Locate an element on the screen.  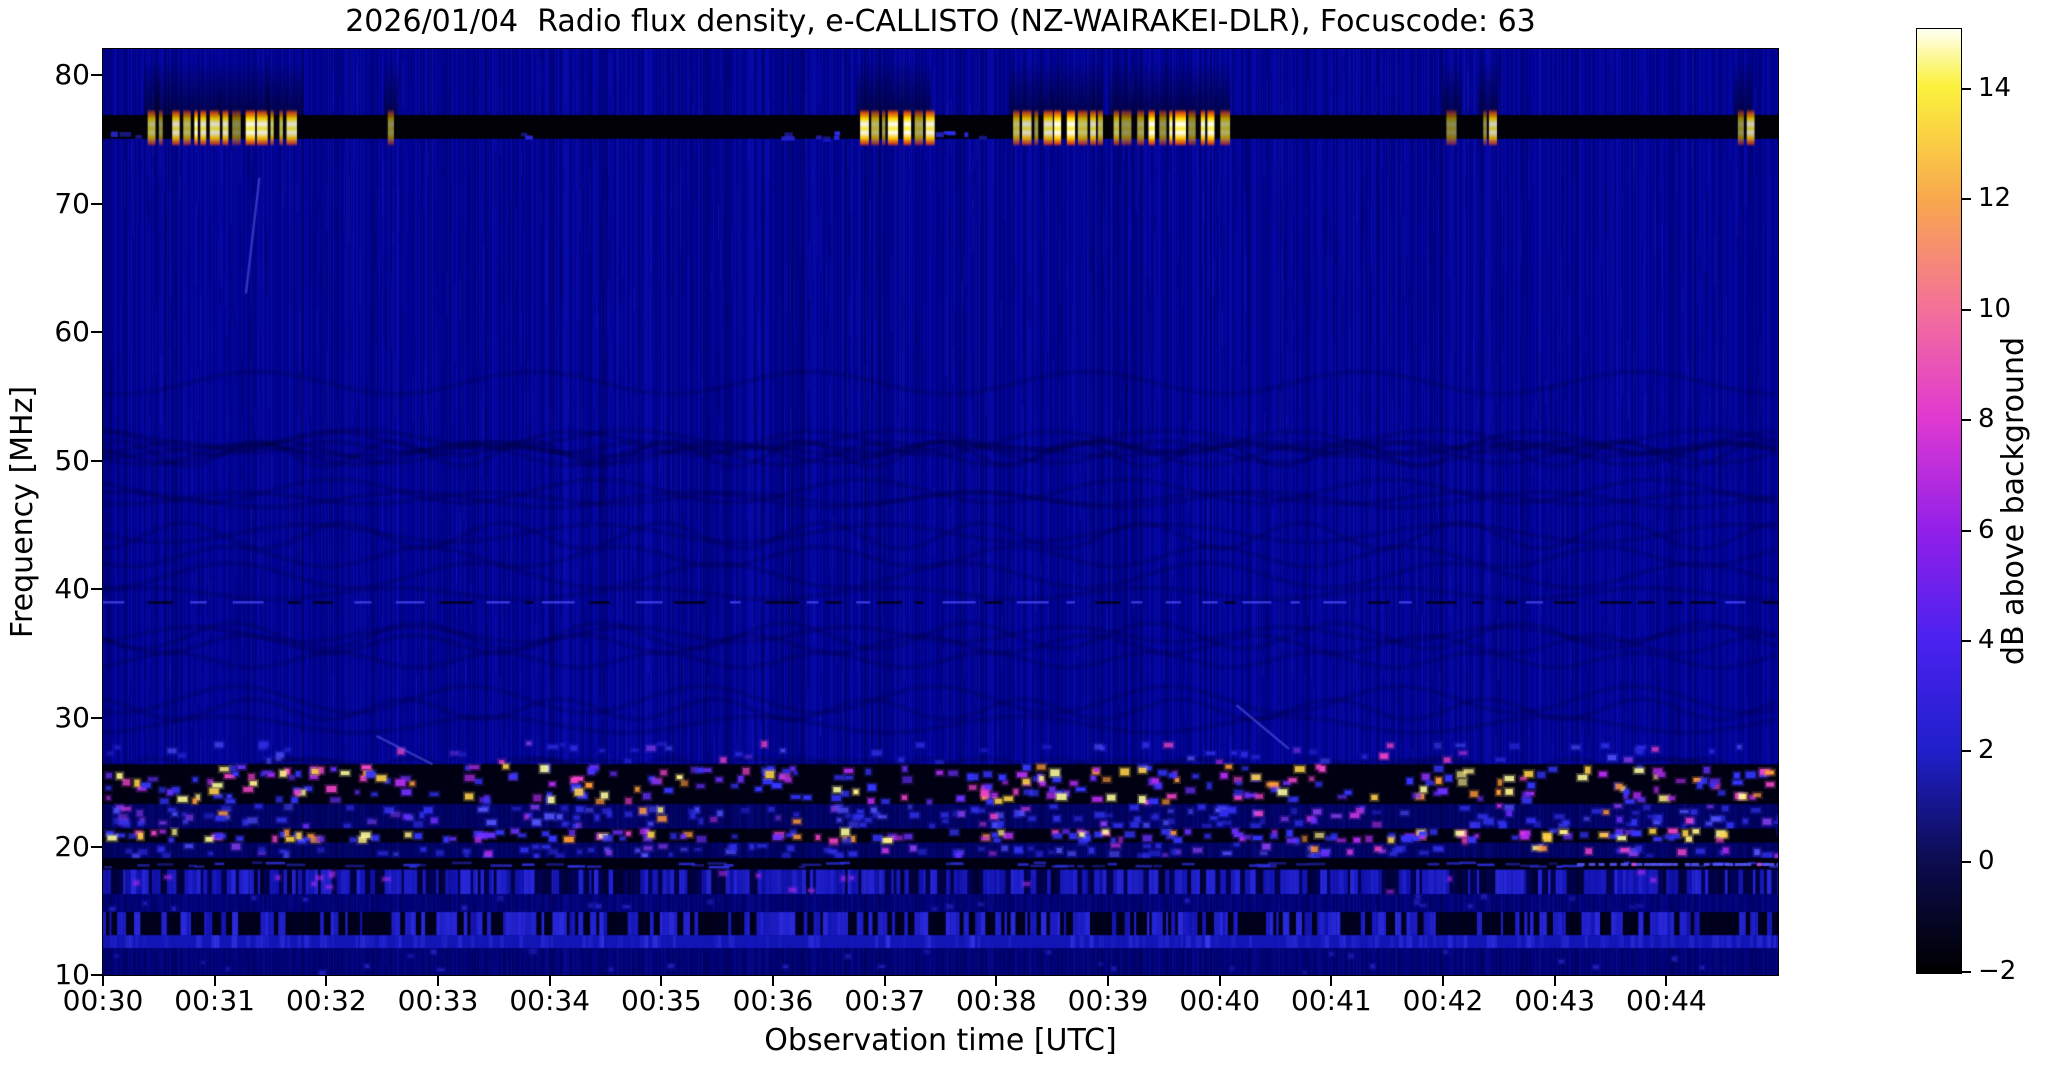
y-tick-label: 80 is located at coordinates (72, 75).